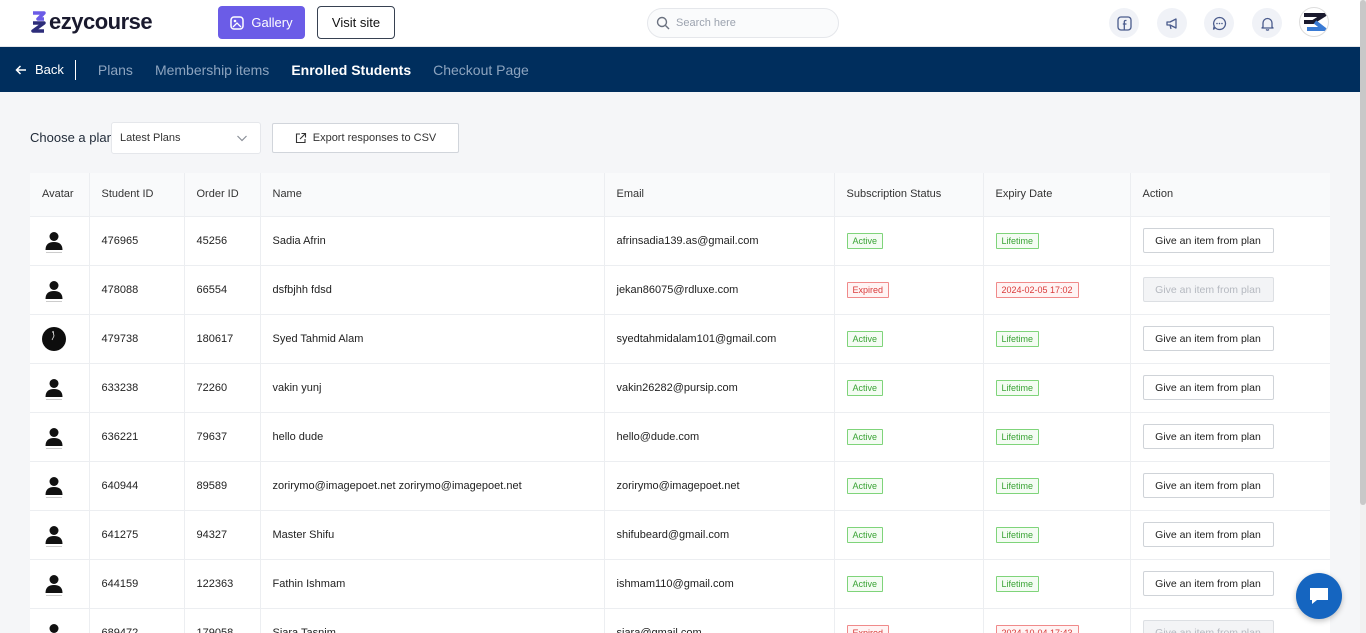 The height and width of the screenshot is (633, 1366). Describe the element at coordinates (365, 138) in the screenshot. I see `export-csv-button: Export responses to CSV` at that location.